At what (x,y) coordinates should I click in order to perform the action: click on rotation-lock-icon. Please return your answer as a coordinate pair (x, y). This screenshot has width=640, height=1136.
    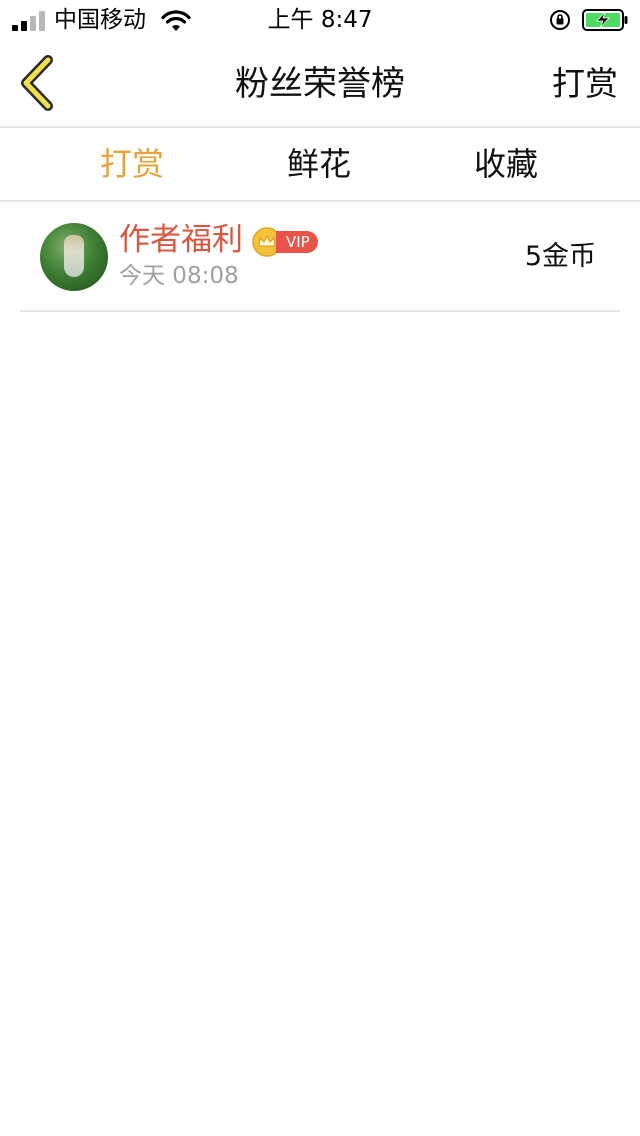
    Looking at the image, I should click on (560, 20).